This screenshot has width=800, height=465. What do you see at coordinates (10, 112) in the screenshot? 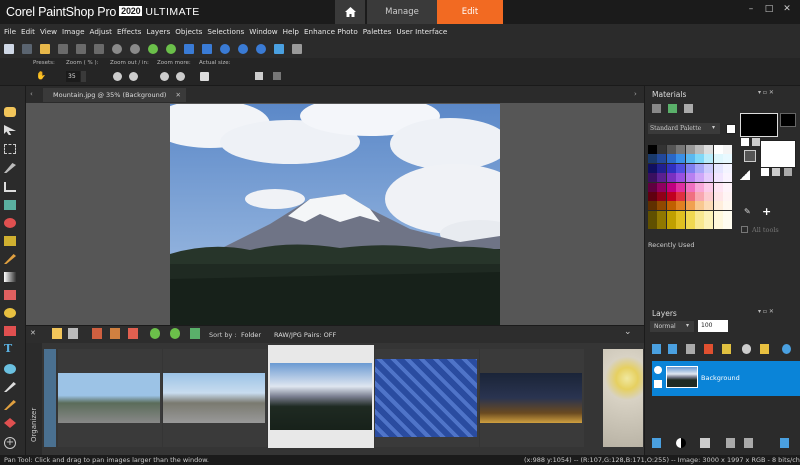
I see `pan-tool-icon` at bounding box center [10, 112].